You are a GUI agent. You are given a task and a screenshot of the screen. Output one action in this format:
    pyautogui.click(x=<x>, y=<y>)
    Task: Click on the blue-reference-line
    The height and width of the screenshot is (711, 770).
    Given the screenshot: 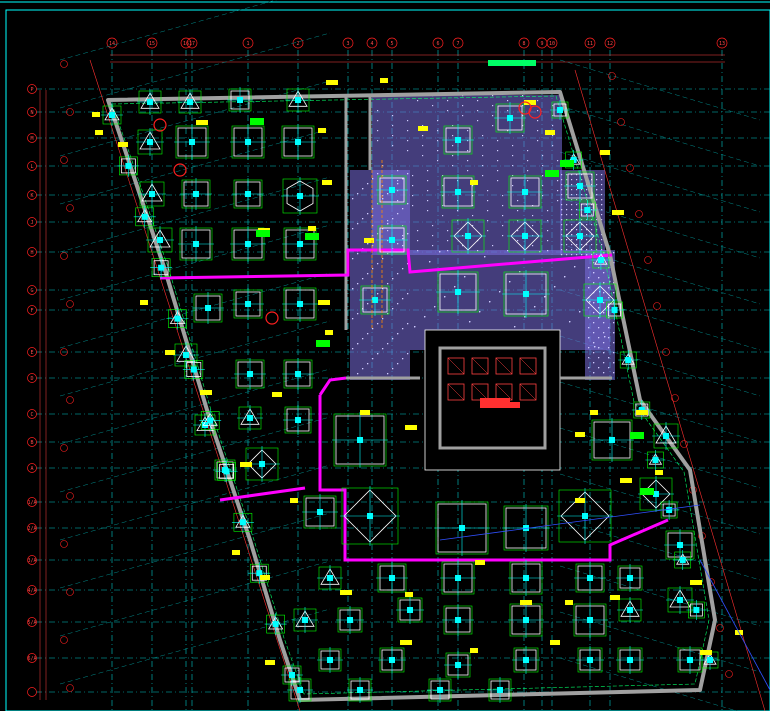 What is the action you would take?
    pyautogui.click(x=734, y=625)
    